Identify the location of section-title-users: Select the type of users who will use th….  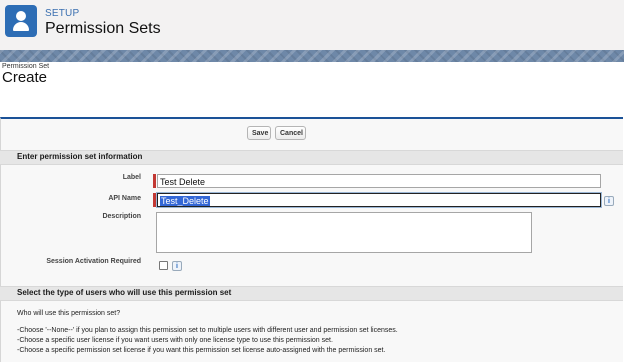
(124, 292).